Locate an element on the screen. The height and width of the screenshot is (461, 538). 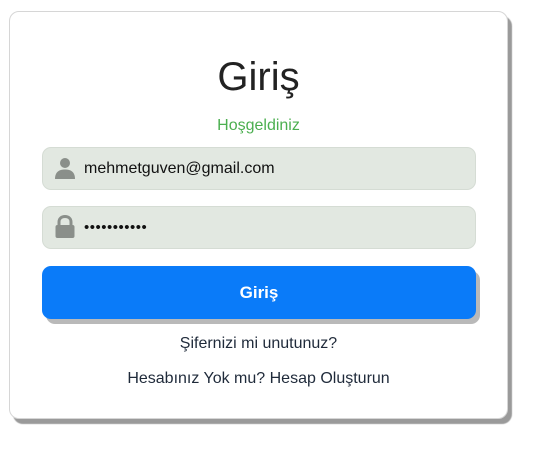
forgot-password-link: Şifernizi mi unutunuz? is located at coordinates (258, 344).